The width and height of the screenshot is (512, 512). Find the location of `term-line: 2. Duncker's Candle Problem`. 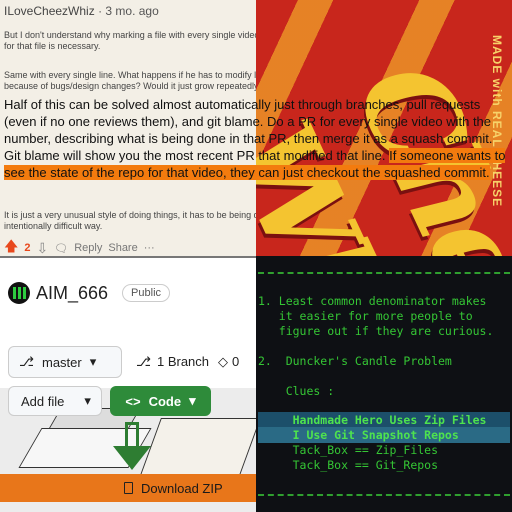

term-line: 2. Duncker's Candle Problem is located at coordinates (355, 361).